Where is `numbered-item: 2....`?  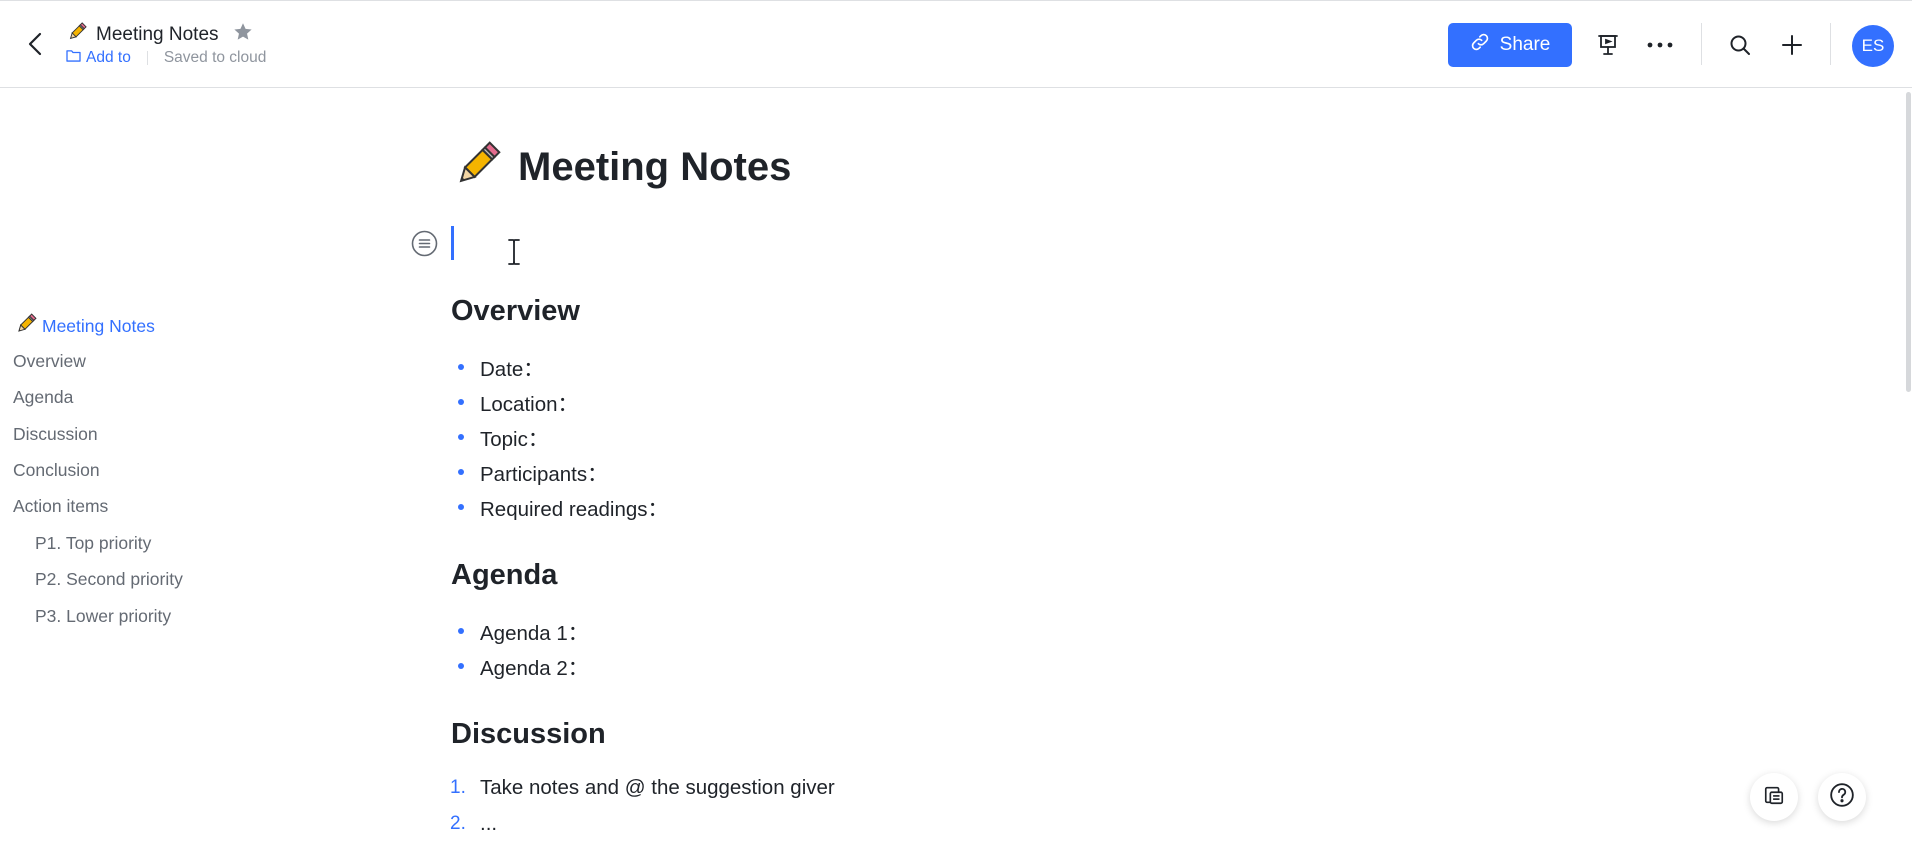 numbered-item: 2.... is located at coordinates (473, 824).